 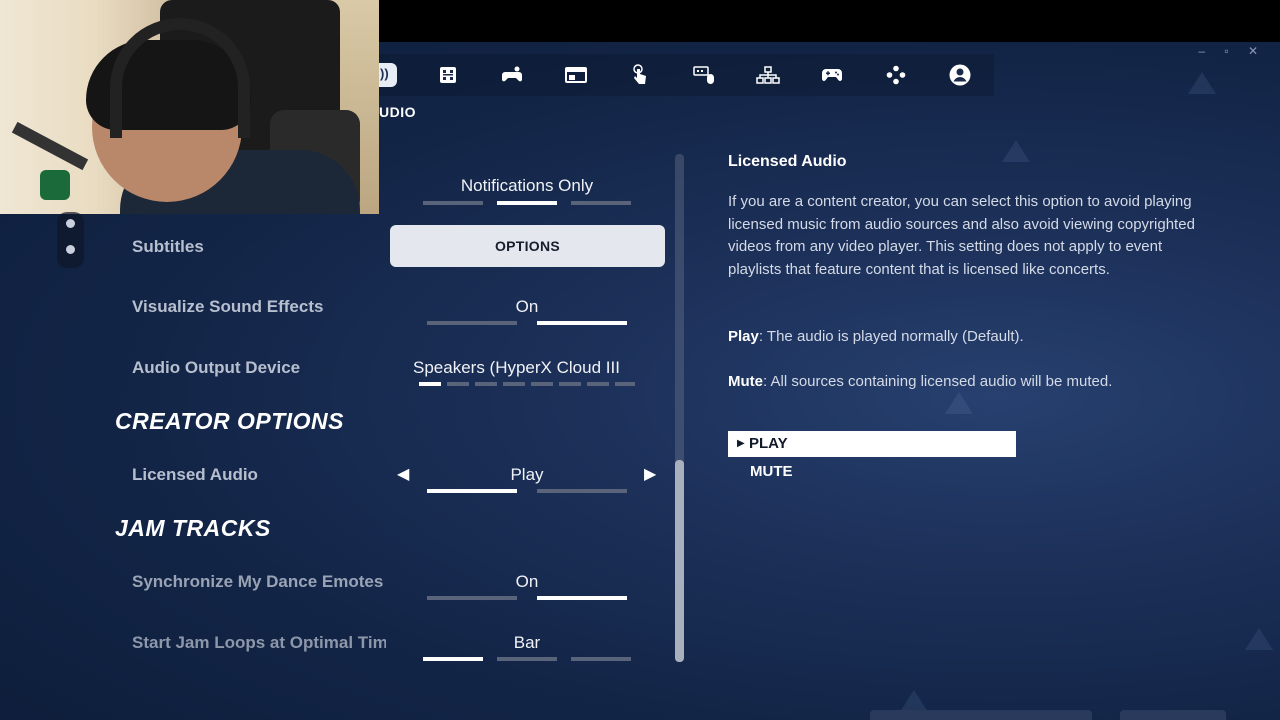 What do you see at coordinates (70, 240) in the screenshot?
I see `list-scroll-indicator` at bounding box center [70, 240].